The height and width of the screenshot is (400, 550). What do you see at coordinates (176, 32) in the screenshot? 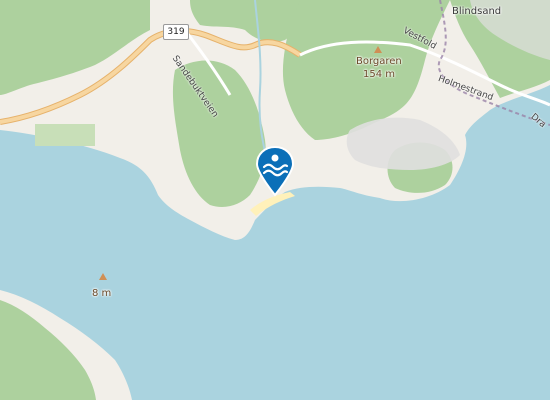
I see `route-shield-319: 319` at bounding box center [176, 32].